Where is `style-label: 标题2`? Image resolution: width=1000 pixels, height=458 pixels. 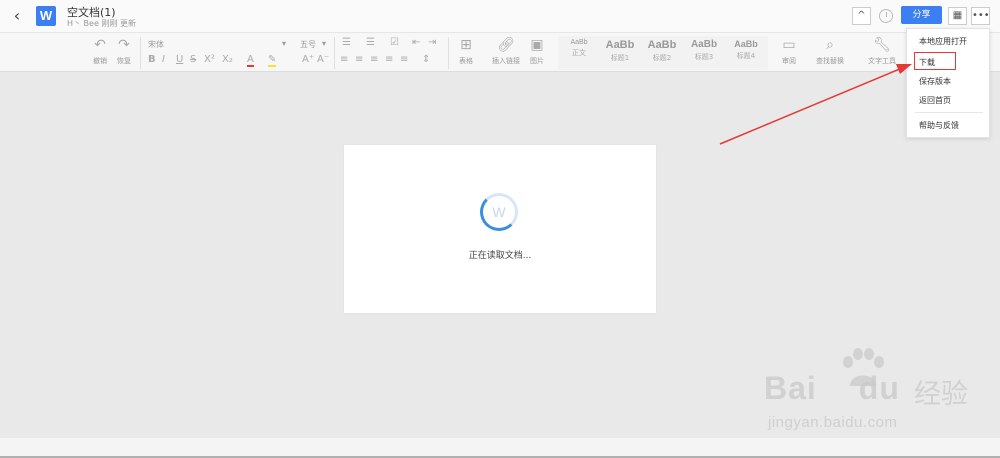 style-label: 标题2 is located at coordinates (662, 58).